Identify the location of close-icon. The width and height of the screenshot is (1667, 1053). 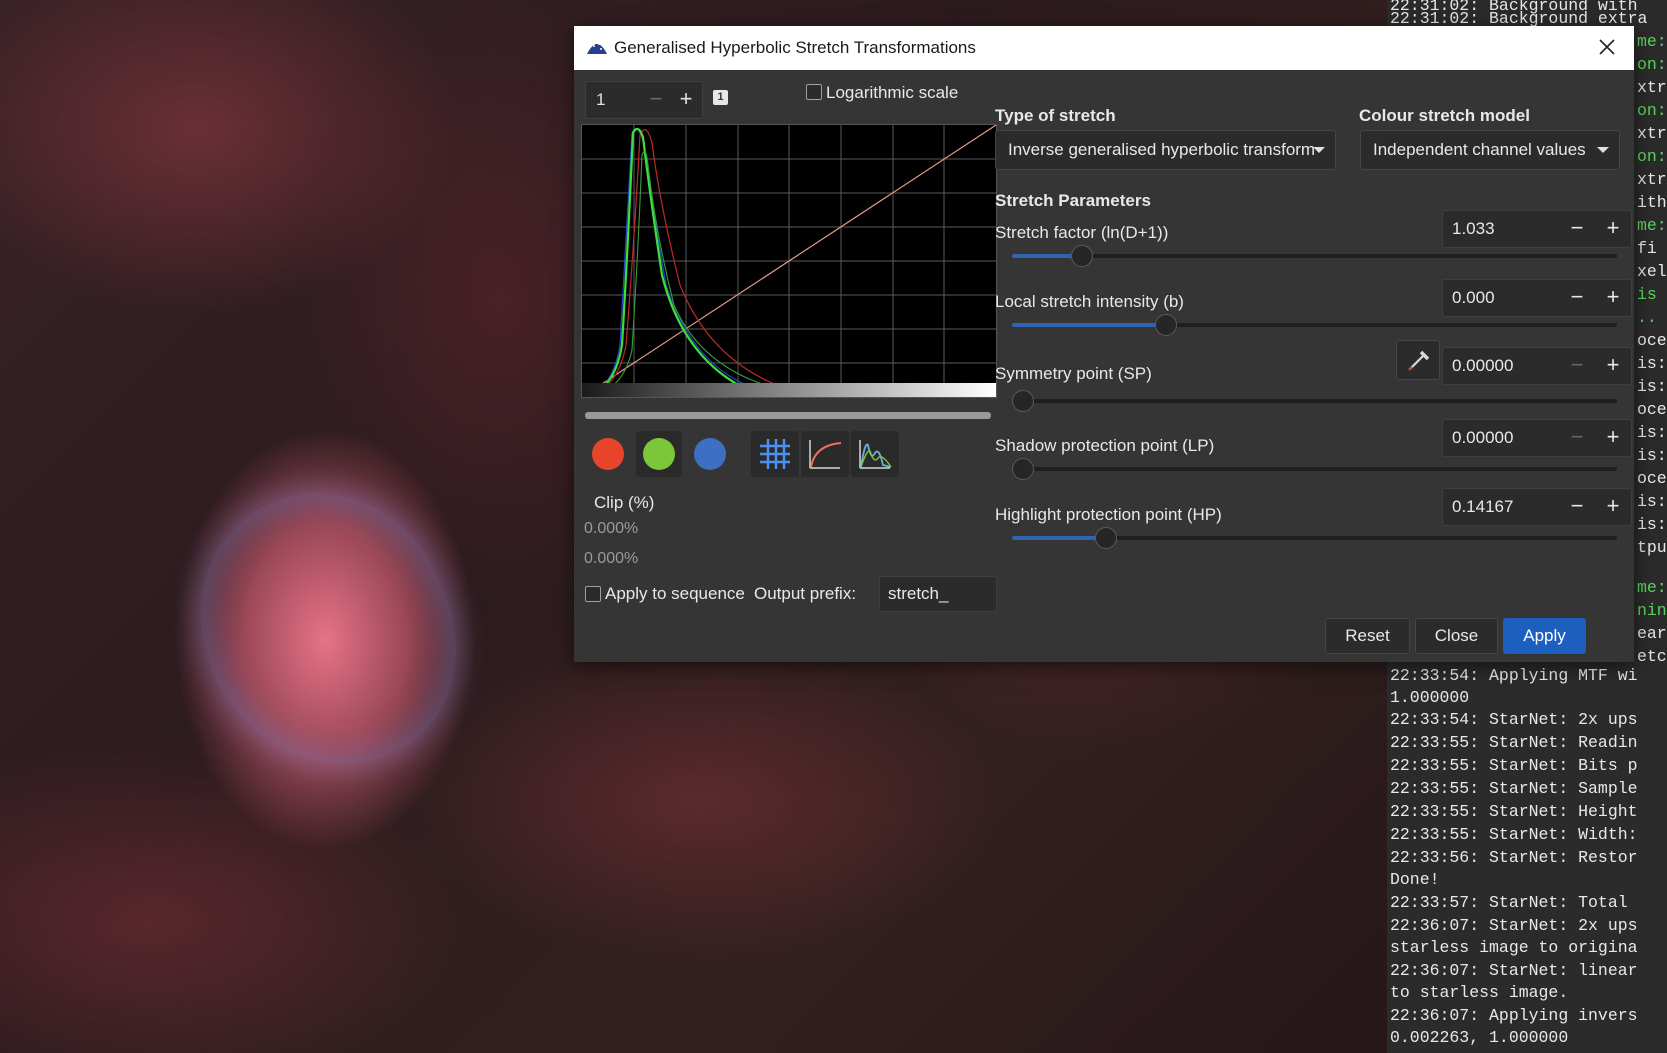
(1607, 47).